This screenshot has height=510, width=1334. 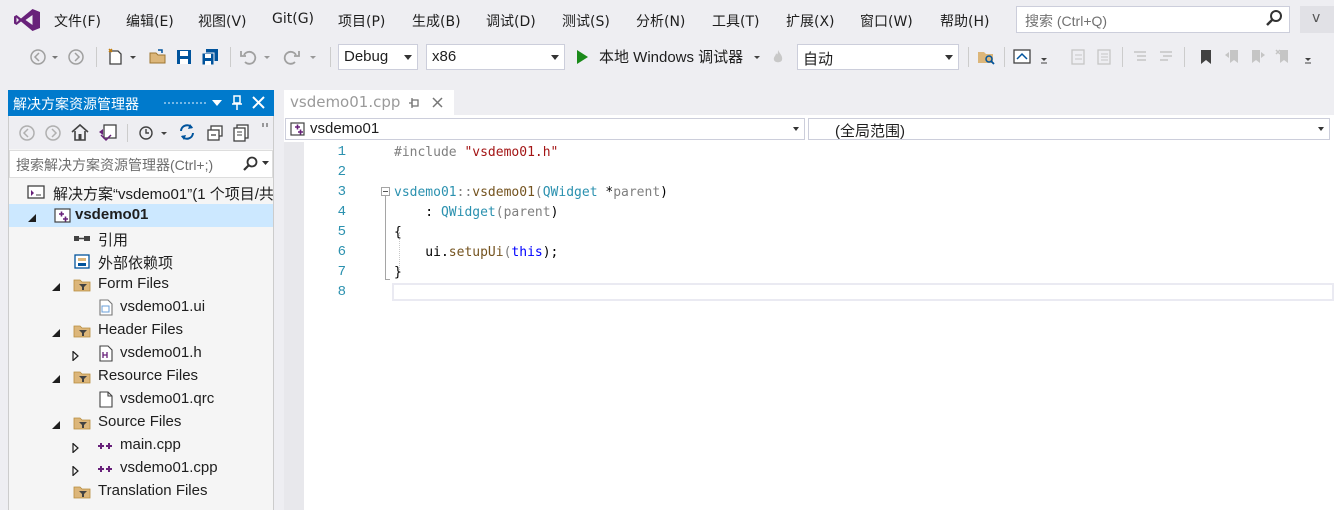 What do you see at coordinates (1232, 57) in the screenshot?
I see `previous-bookmark-icon` at bounding box center [1232, 57].